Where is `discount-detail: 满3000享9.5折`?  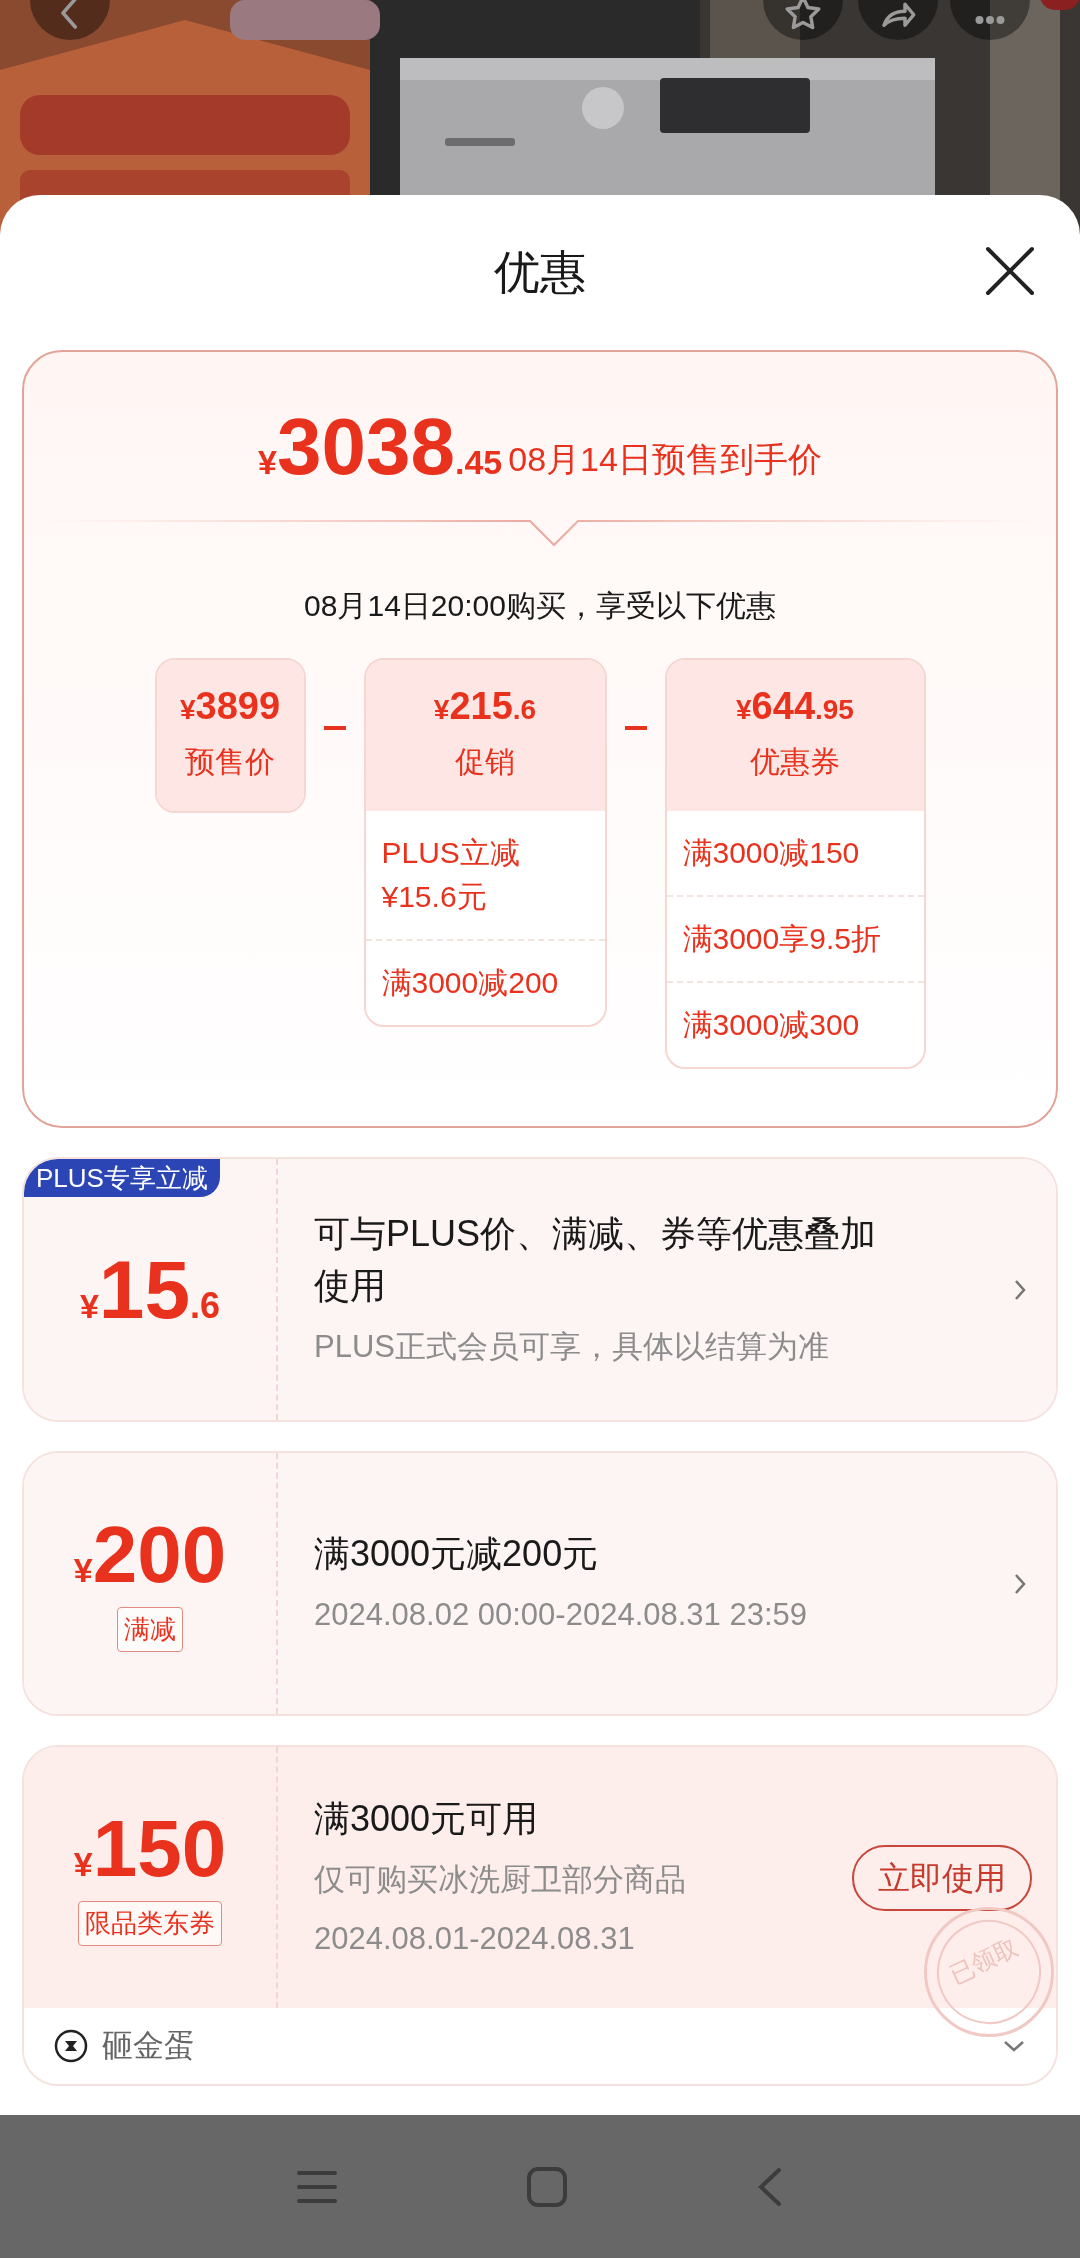
discount-detail: 满3000享9.5折 is located at coordinates (795, 938).